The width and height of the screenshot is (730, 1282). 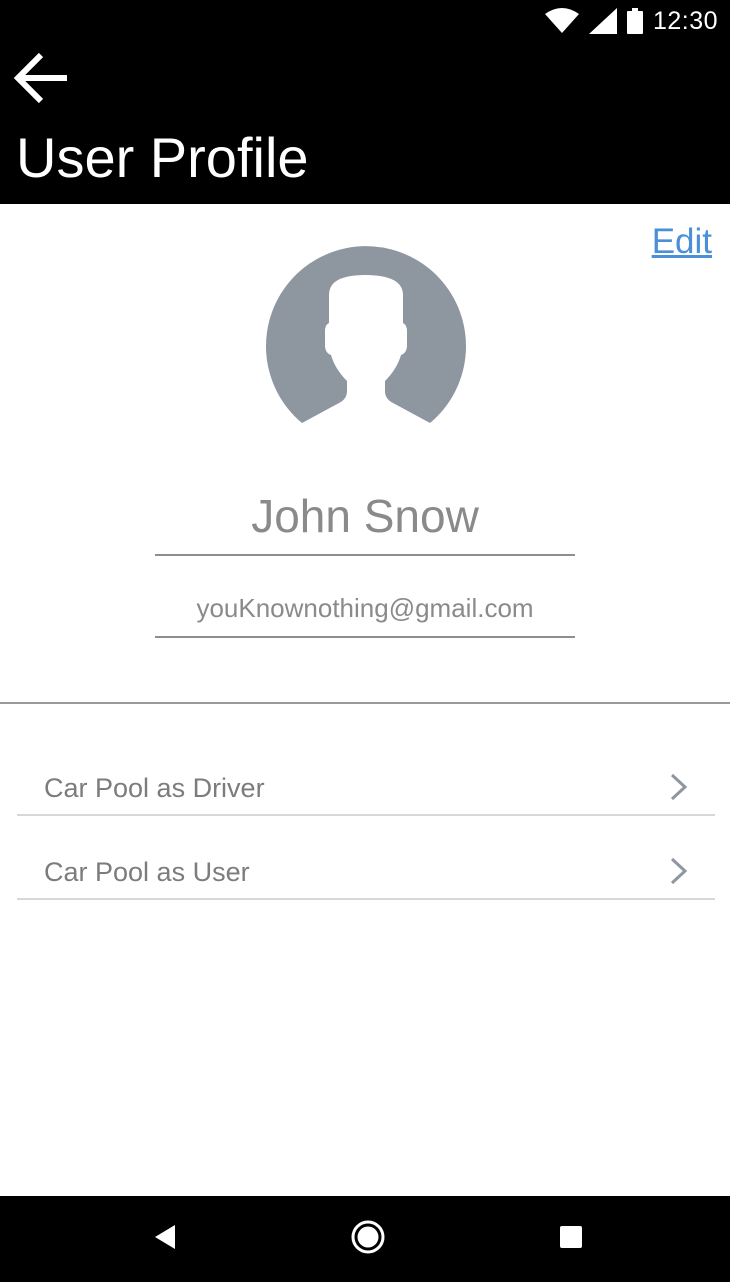 What do you see at coordinates (366, 782) in the screenshot?
I see `menu-item-carpool-driver: Car Pool as Driver` at bounding box center [366, 782].